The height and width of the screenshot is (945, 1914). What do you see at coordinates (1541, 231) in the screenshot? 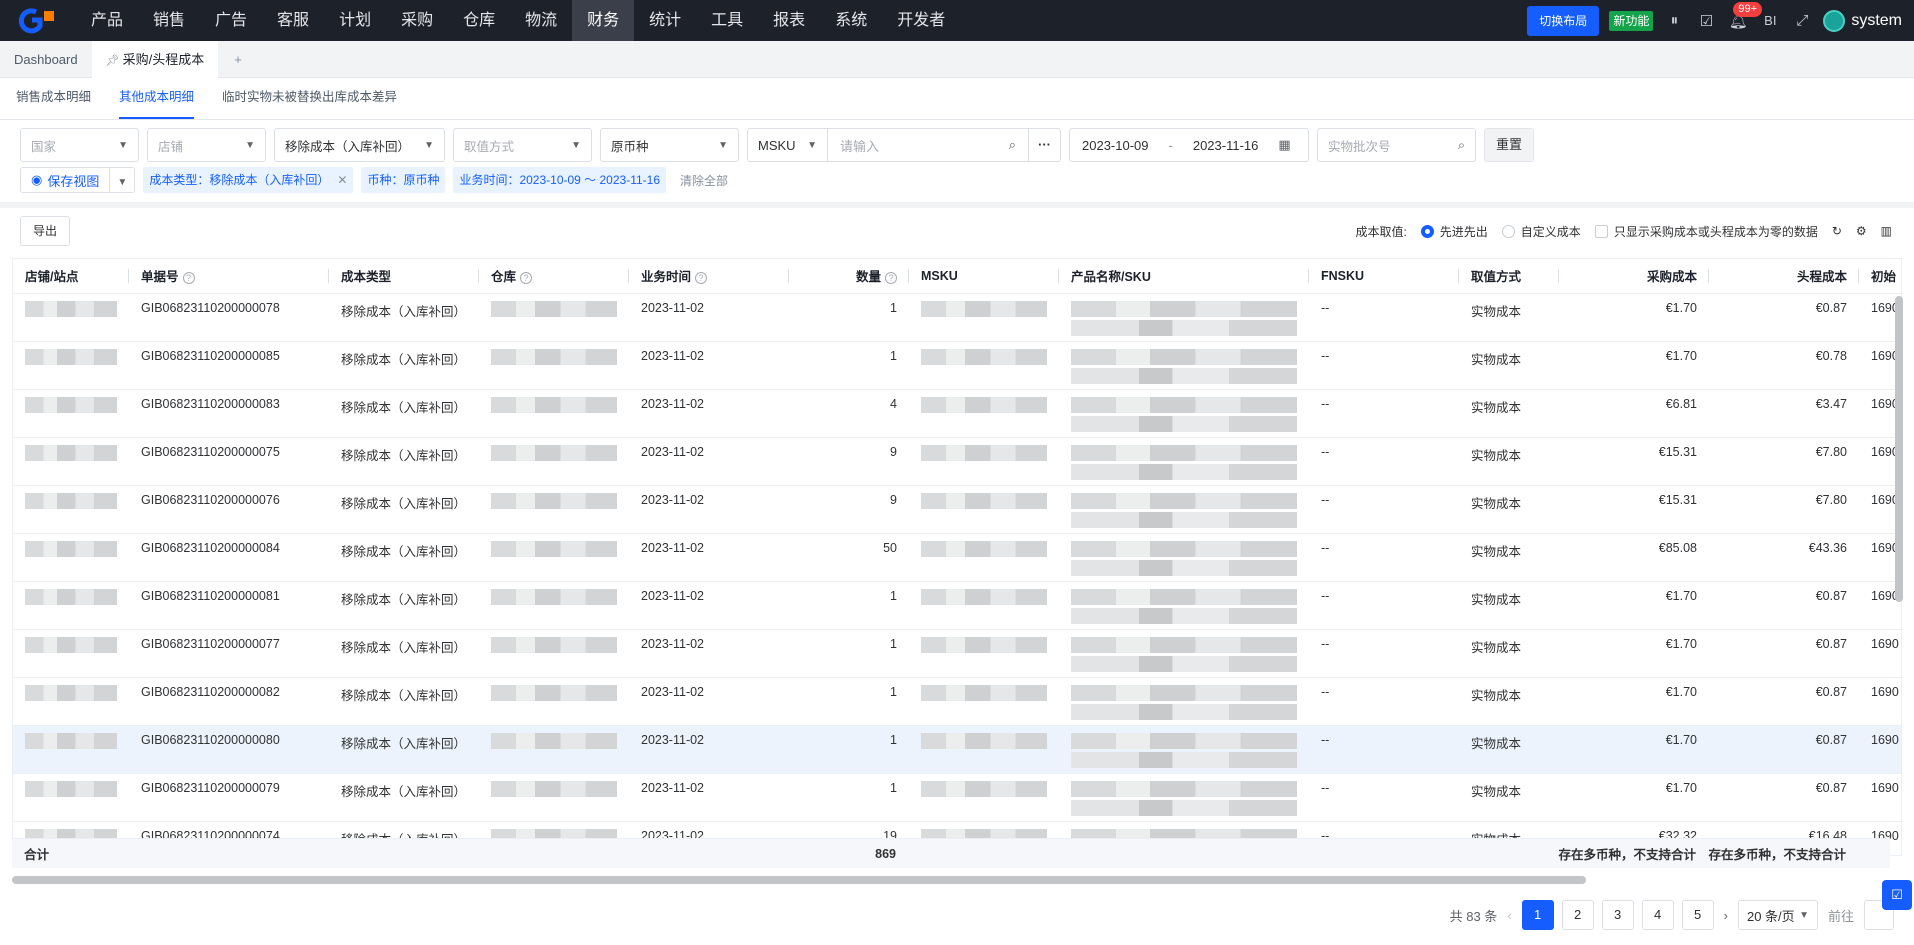
I see `custom-cost-radio: 自定义成本` at bounding box center [1541, 231].